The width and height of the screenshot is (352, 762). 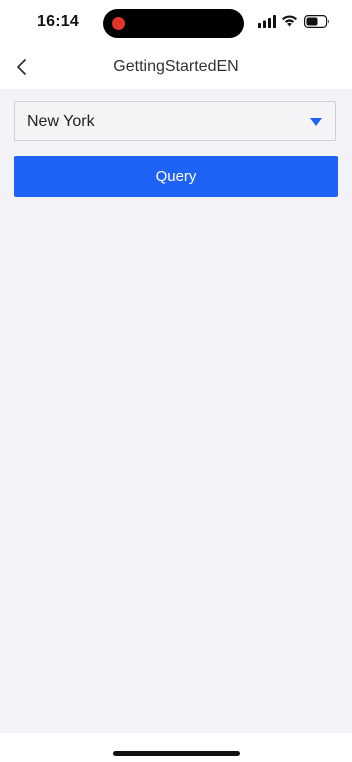 I want to click on home-indicator-area, so click(x=176, y=747).